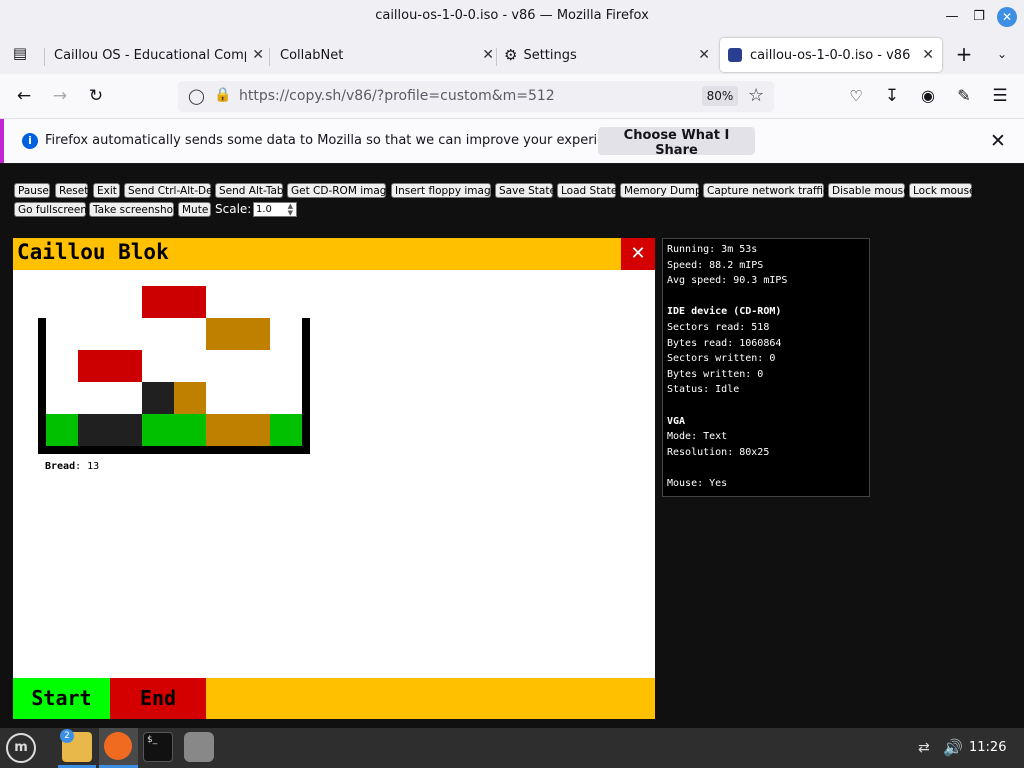  I want to click on scale-value: 1.0, so click(264, 209).